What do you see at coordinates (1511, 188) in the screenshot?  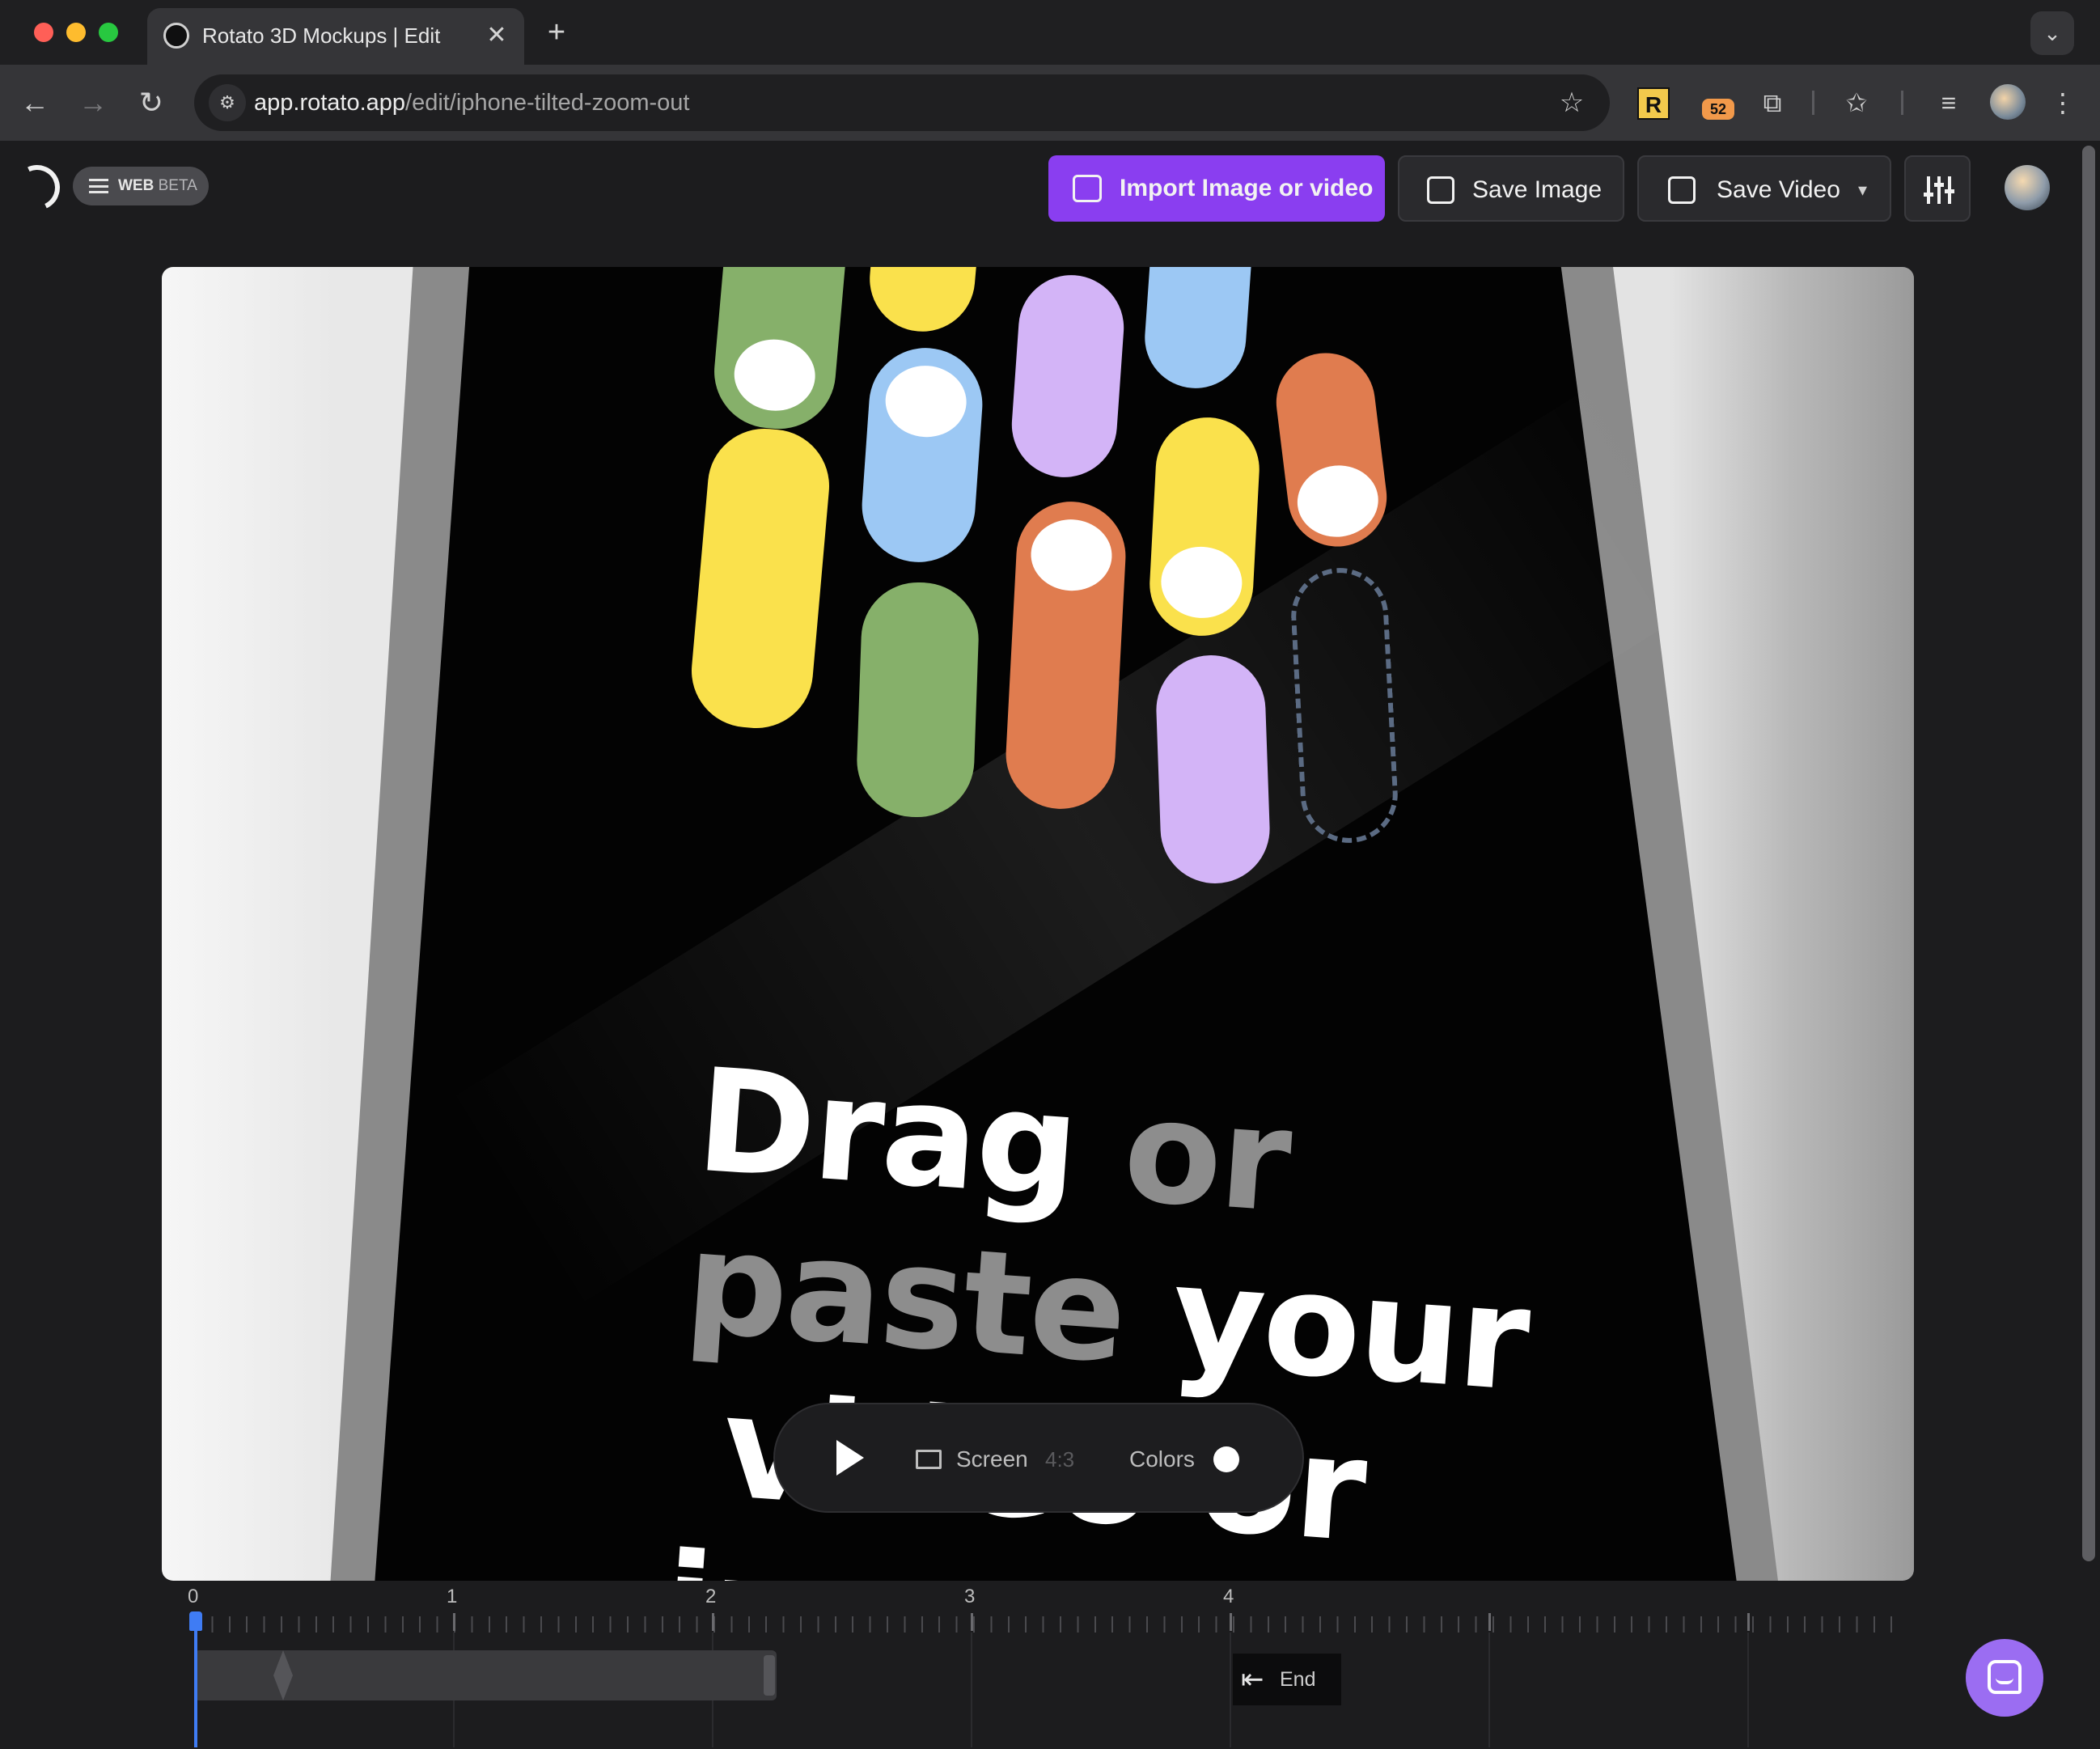 I see `save-image-button: Save Image` at bounding box center [1511, 188].